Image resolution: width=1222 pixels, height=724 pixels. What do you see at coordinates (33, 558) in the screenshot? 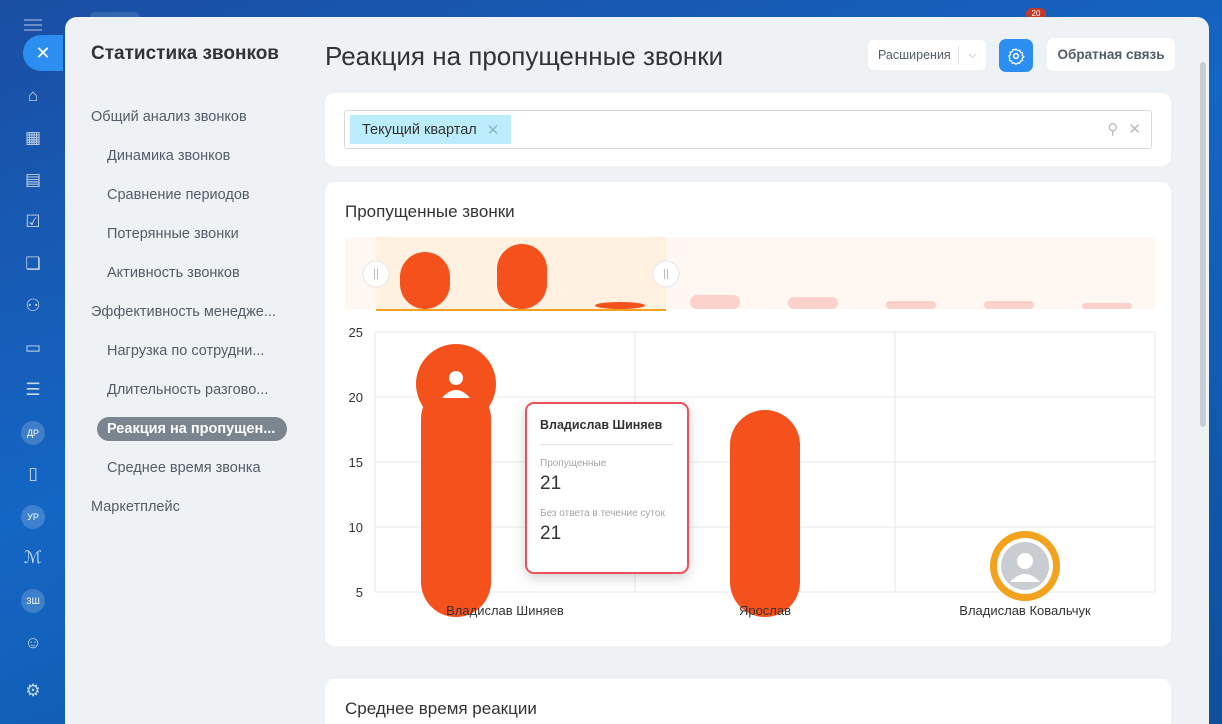
I see `signature-icon: ℳ` at bounding box center [33, 558].